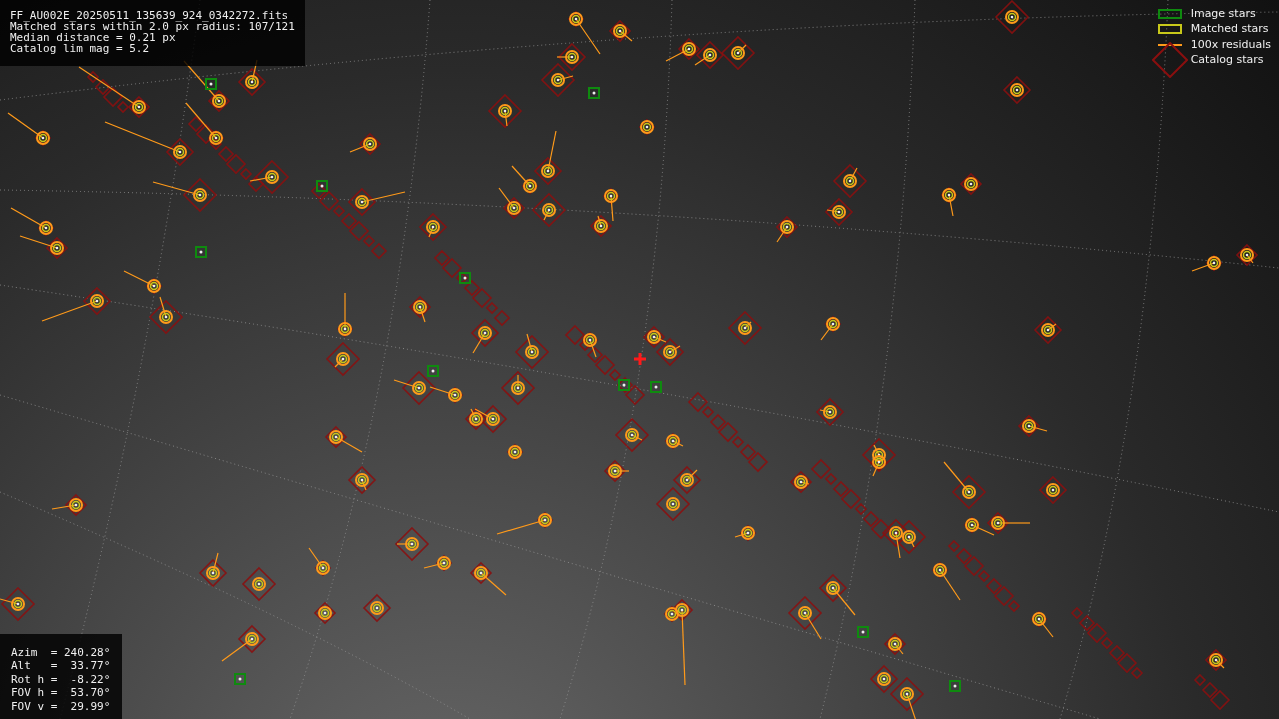 This screenshot has height=719, width=1279. What do you see at coordinates (640, 359) in the screenshot?
I see `crosshair-icon` at bounding box center [640, 359].